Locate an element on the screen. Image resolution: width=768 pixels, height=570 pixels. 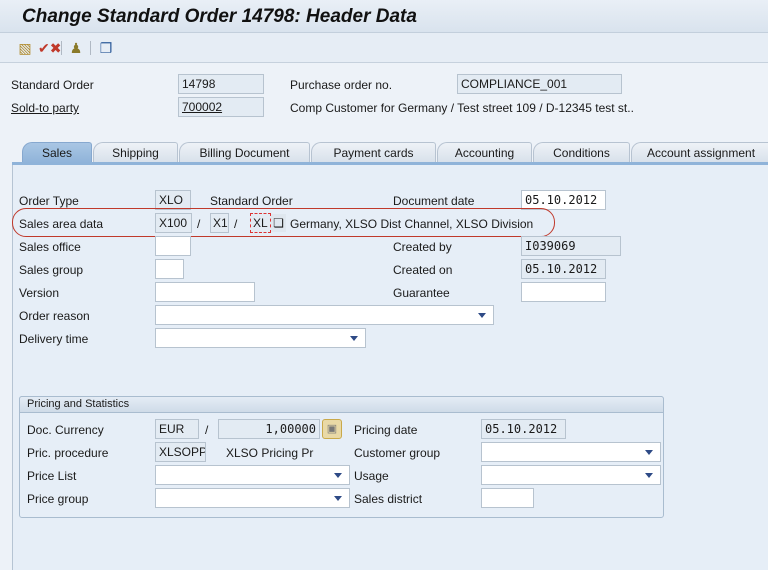
order-type-label: Order Type is located at coordinates (49, 201).